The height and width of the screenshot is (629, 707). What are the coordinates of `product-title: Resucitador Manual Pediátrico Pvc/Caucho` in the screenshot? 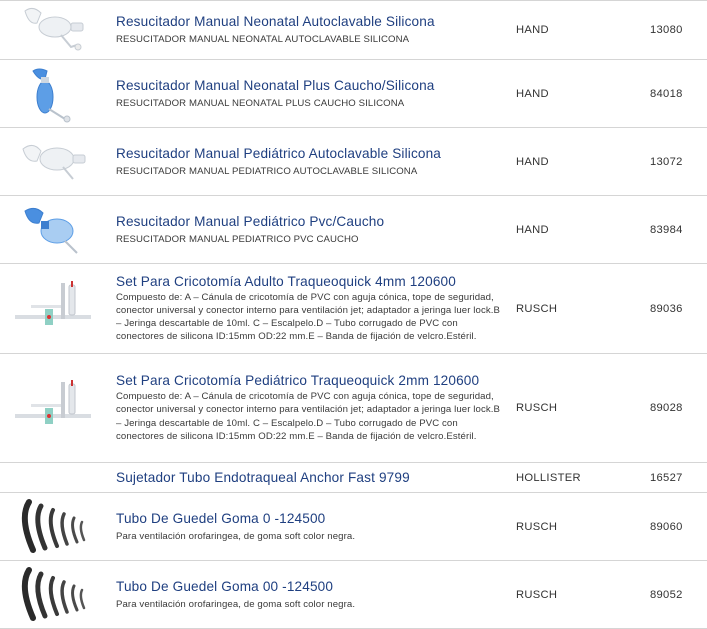 It's located at (311, 222).